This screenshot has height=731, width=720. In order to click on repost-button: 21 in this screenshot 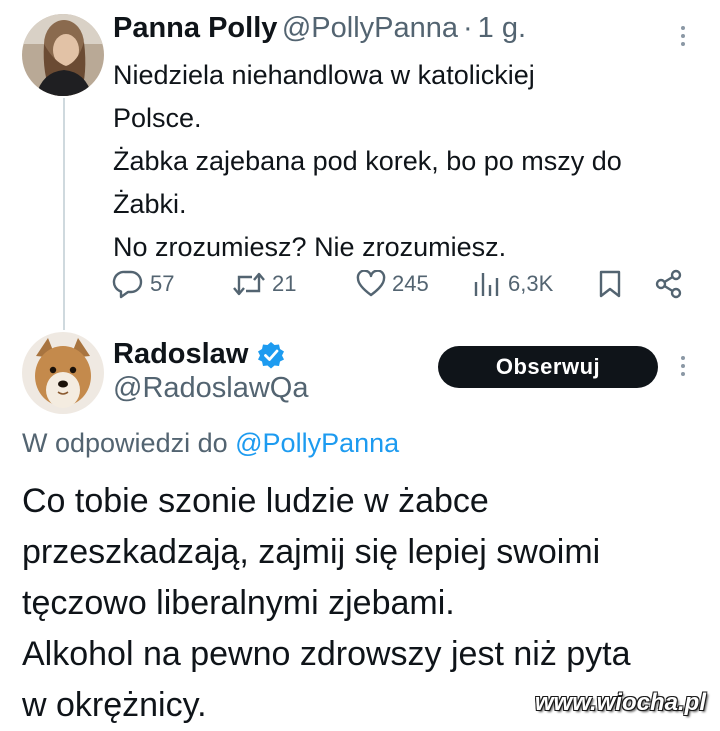, I will do `click(264, 284)`.